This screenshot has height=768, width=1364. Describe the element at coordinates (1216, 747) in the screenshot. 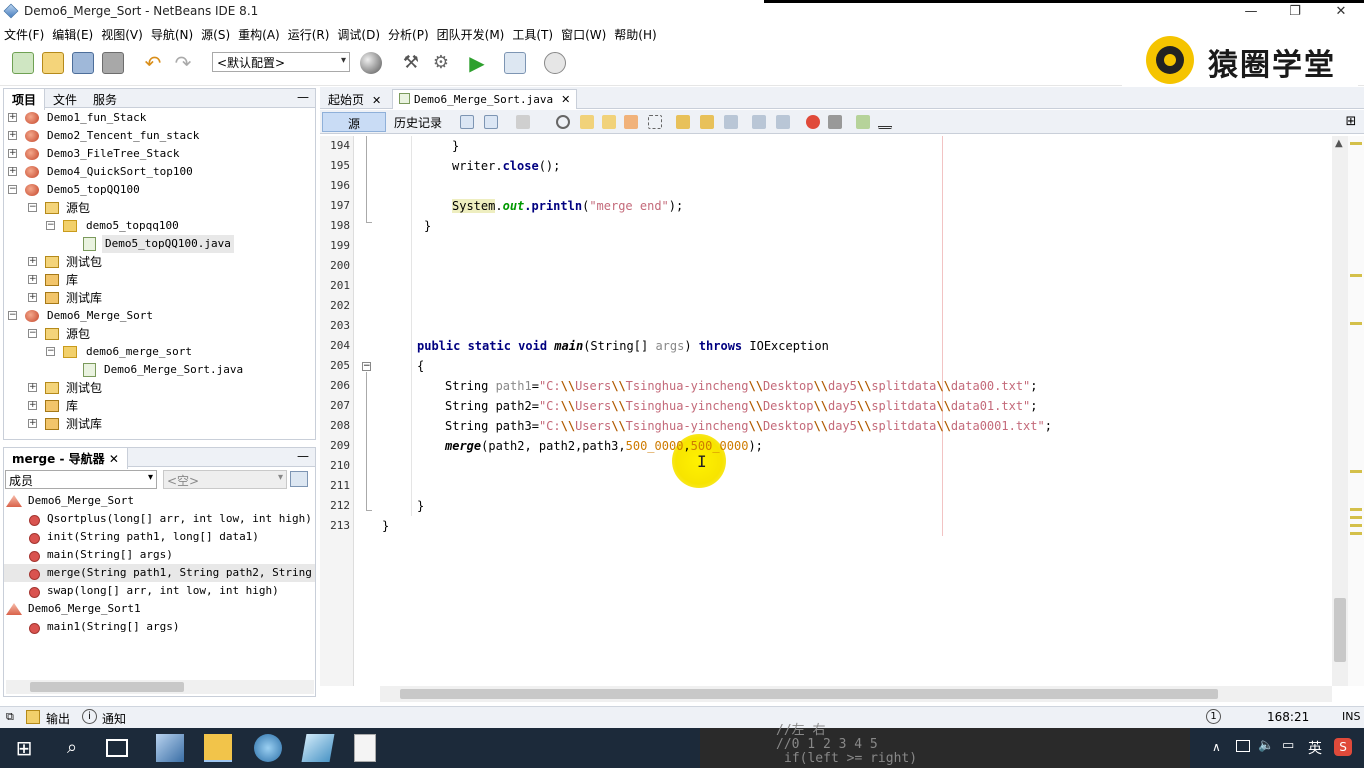

I see `chevron-up-icon: ∧` at that location.